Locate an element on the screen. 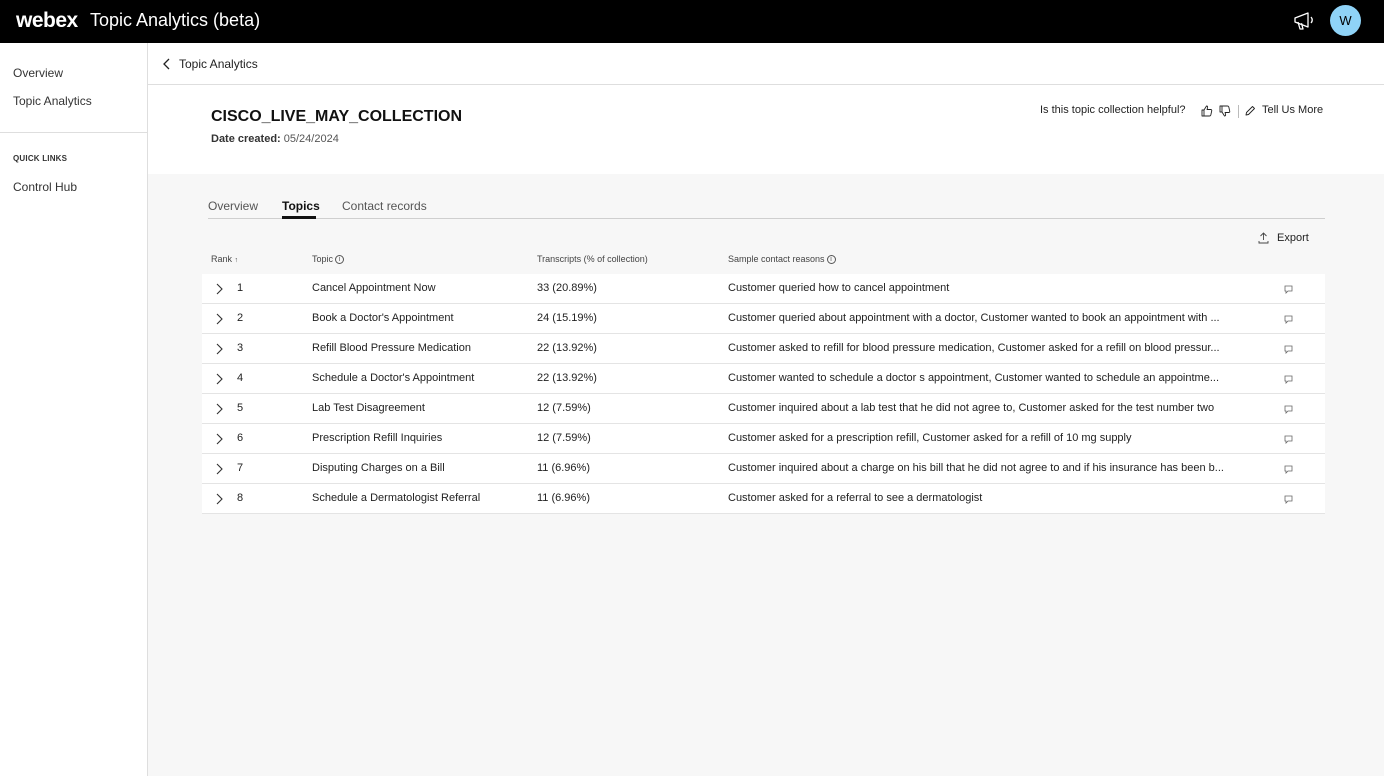 Image resolution: width=1384 pixels, height=776 pixels. topic-cell: Prescription Refill Inquiries is located at coordinates (377, 438).